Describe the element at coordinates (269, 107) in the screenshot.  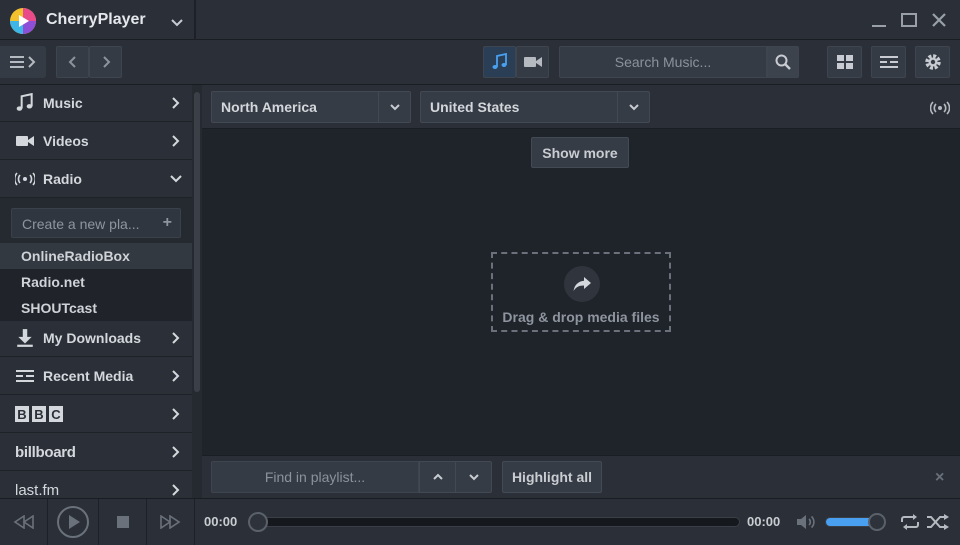
I see `region-select-value: North America` at that location.